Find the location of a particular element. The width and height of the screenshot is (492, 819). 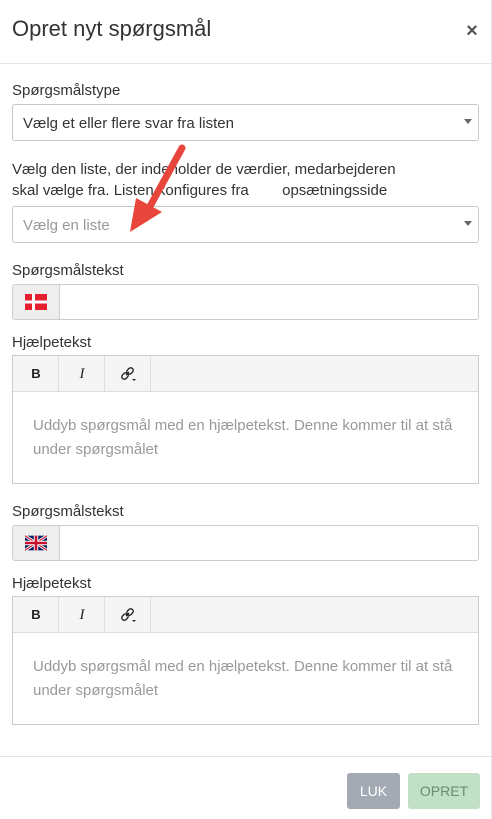

question-text-field-da is located at coordinates (245, 302).